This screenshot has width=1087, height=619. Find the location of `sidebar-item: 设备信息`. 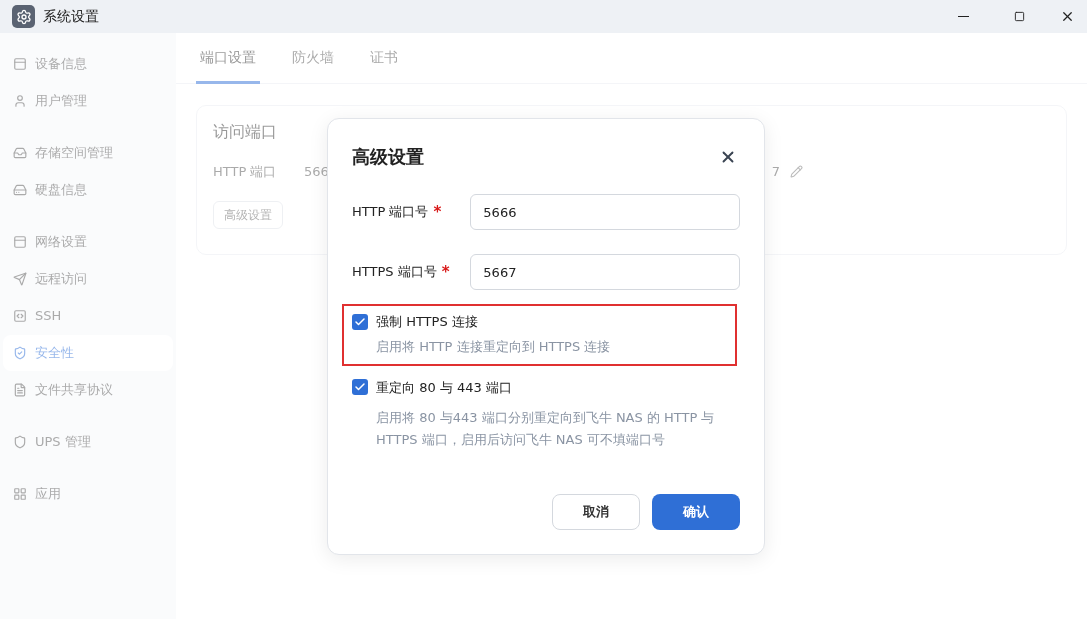

sidebar-item: 设备信息 is located at coordinates (88, 64).